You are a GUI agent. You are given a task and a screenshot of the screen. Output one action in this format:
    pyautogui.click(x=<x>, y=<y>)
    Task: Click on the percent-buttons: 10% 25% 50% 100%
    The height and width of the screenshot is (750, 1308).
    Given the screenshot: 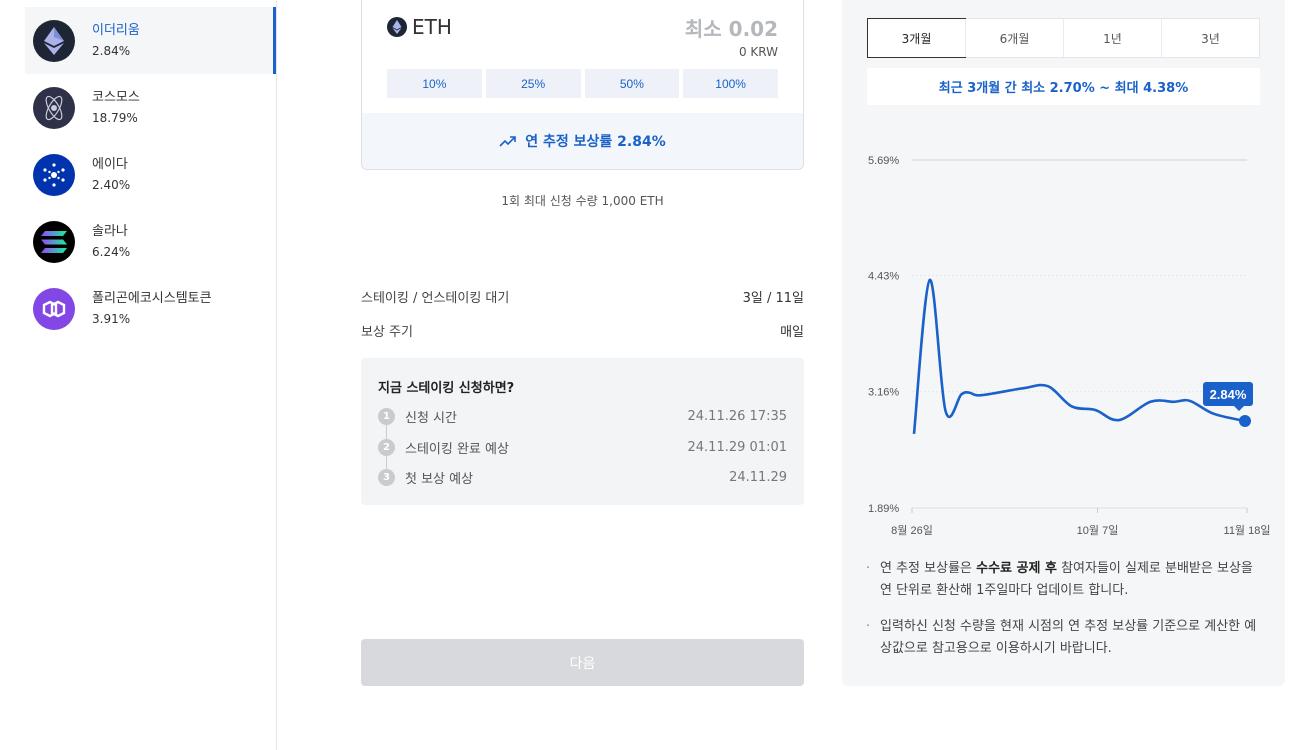 What is the action you would take?
    pyautogui.click(x=582, y=83)
    